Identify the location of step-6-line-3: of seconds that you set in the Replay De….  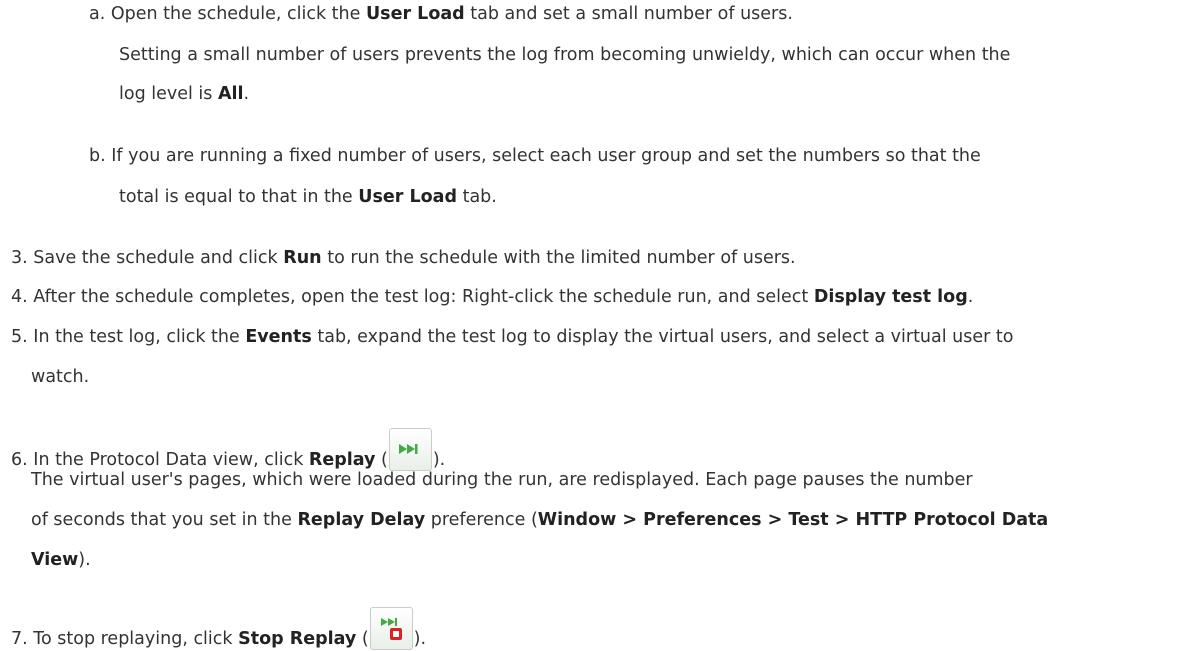
(539, 520).